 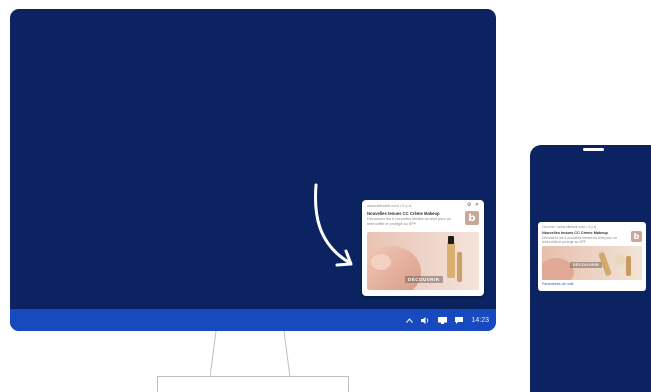 I want to click on message-icon, so click(x=459, y=320).